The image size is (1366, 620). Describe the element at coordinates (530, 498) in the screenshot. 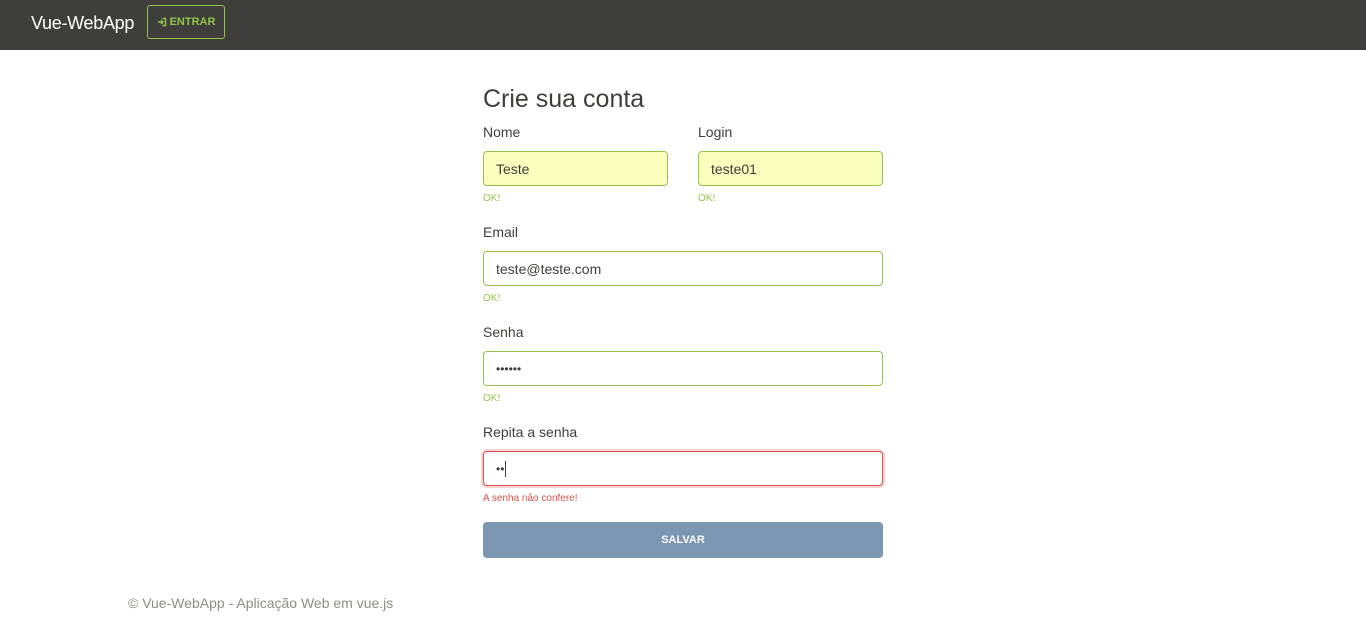

I see `repita-senha-error: A senha não confere!` at that location.